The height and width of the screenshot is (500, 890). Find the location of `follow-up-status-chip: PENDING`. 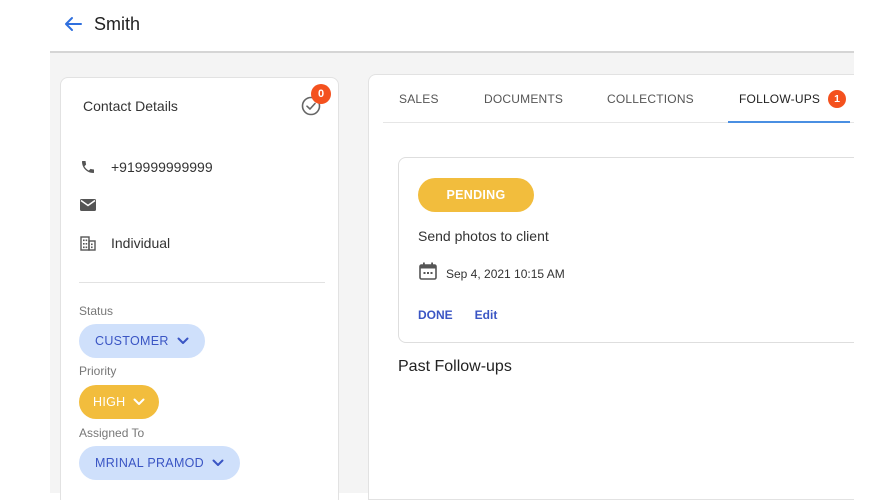

follow-up-status-chip: PENDING is located at coordinates (476, 195).